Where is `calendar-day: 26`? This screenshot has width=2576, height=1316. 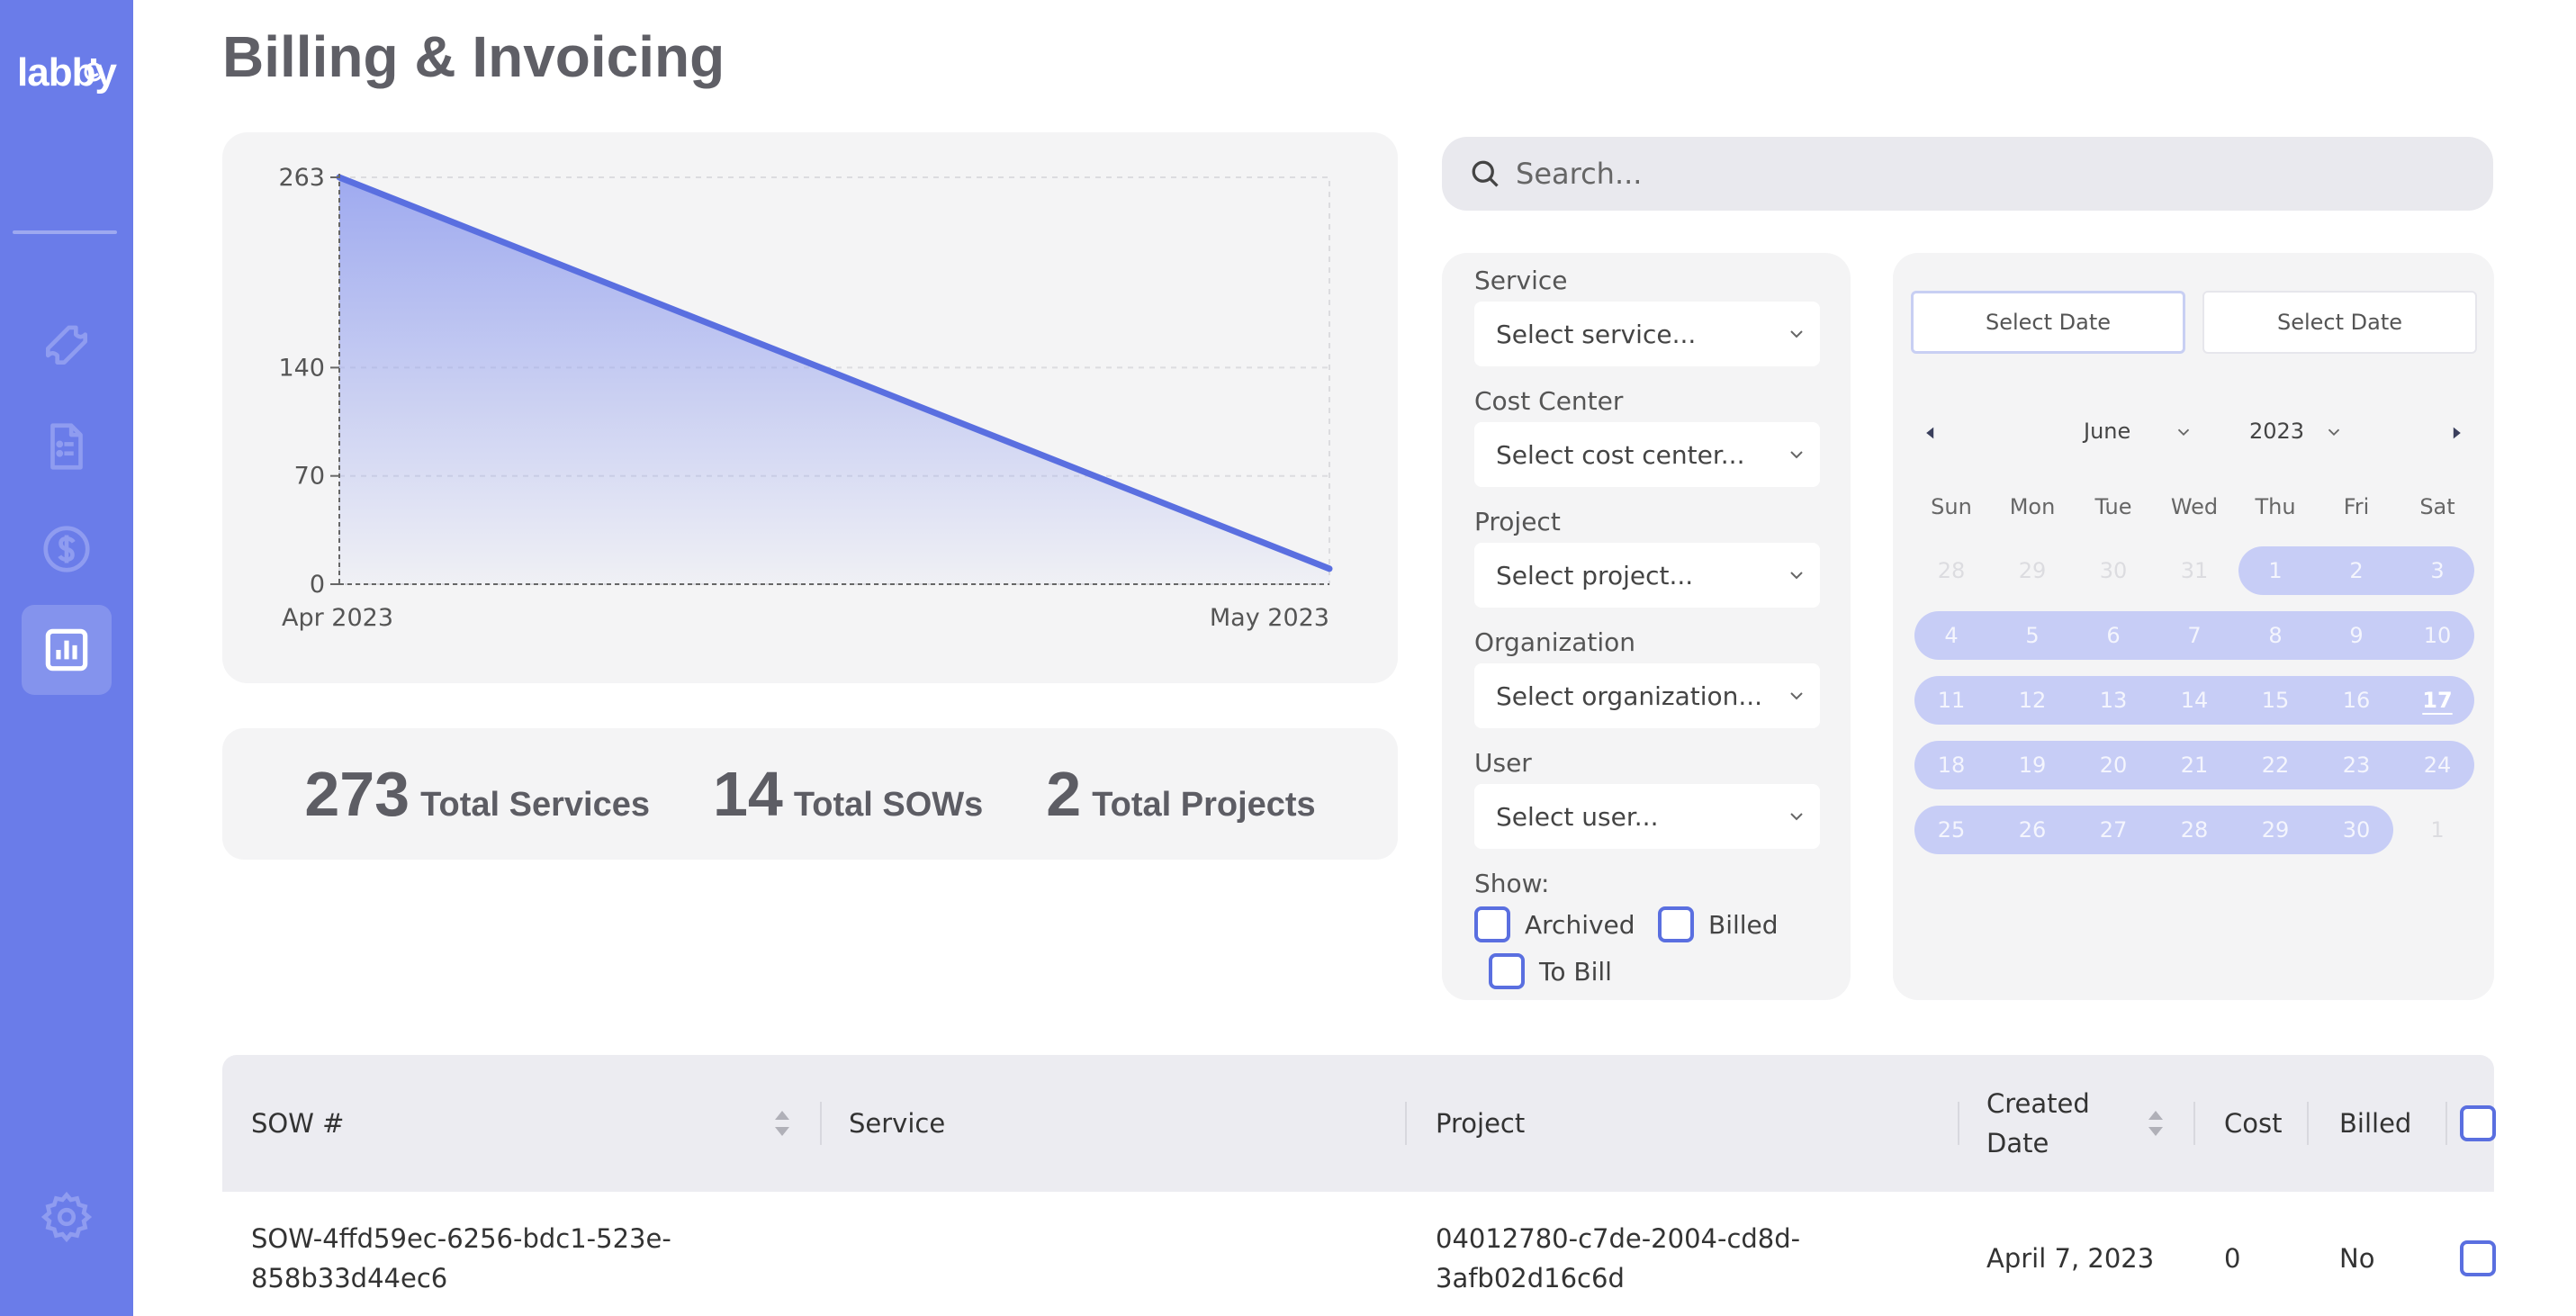
calendar-day: 26 is located at coordinates (2032, 830).